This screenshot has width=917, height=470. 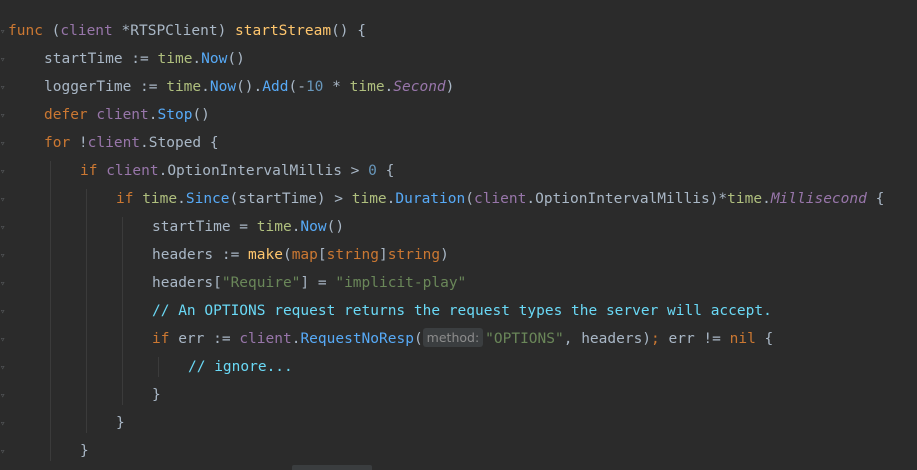 I want to click on code-token: >, so click(x=355, y=171).